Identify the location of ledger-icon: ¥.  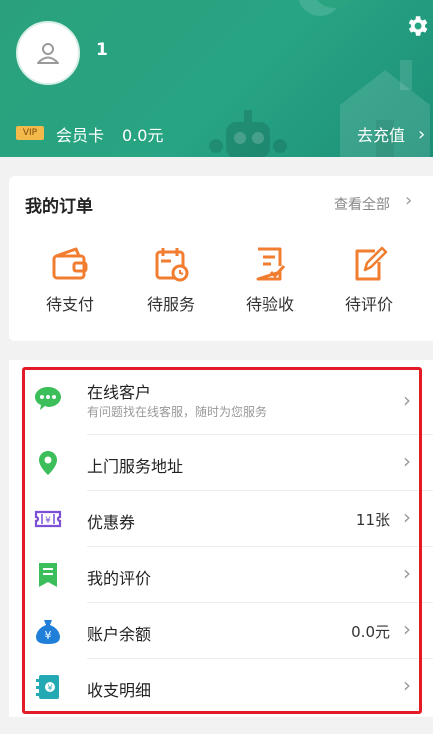
(47, 687).